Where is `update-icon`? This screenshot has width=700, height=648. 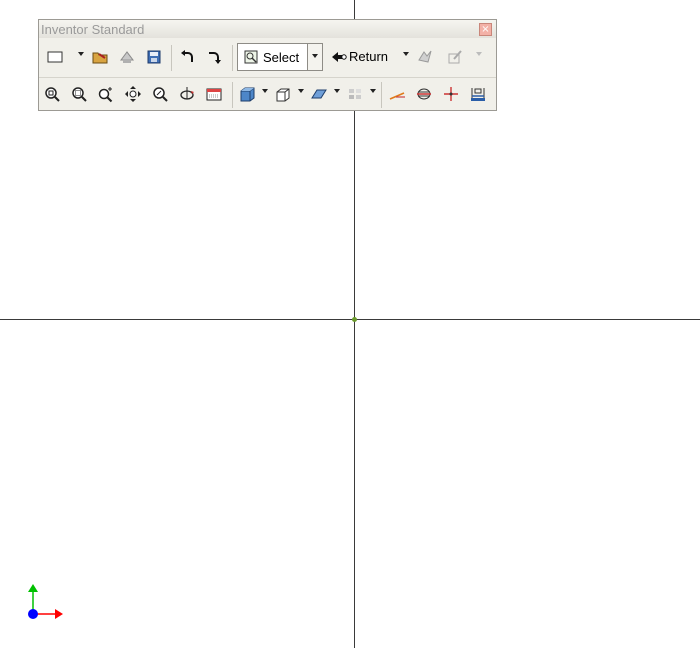 update-icon is located at coordinates (425, 56).